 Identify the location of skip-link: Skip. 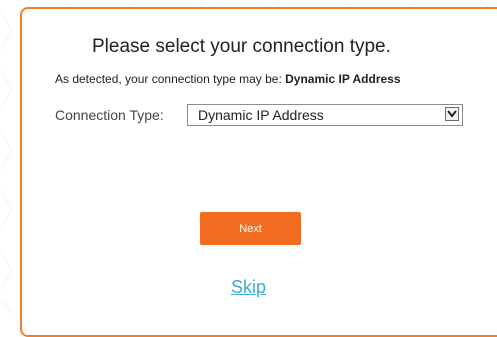
(248, 287).